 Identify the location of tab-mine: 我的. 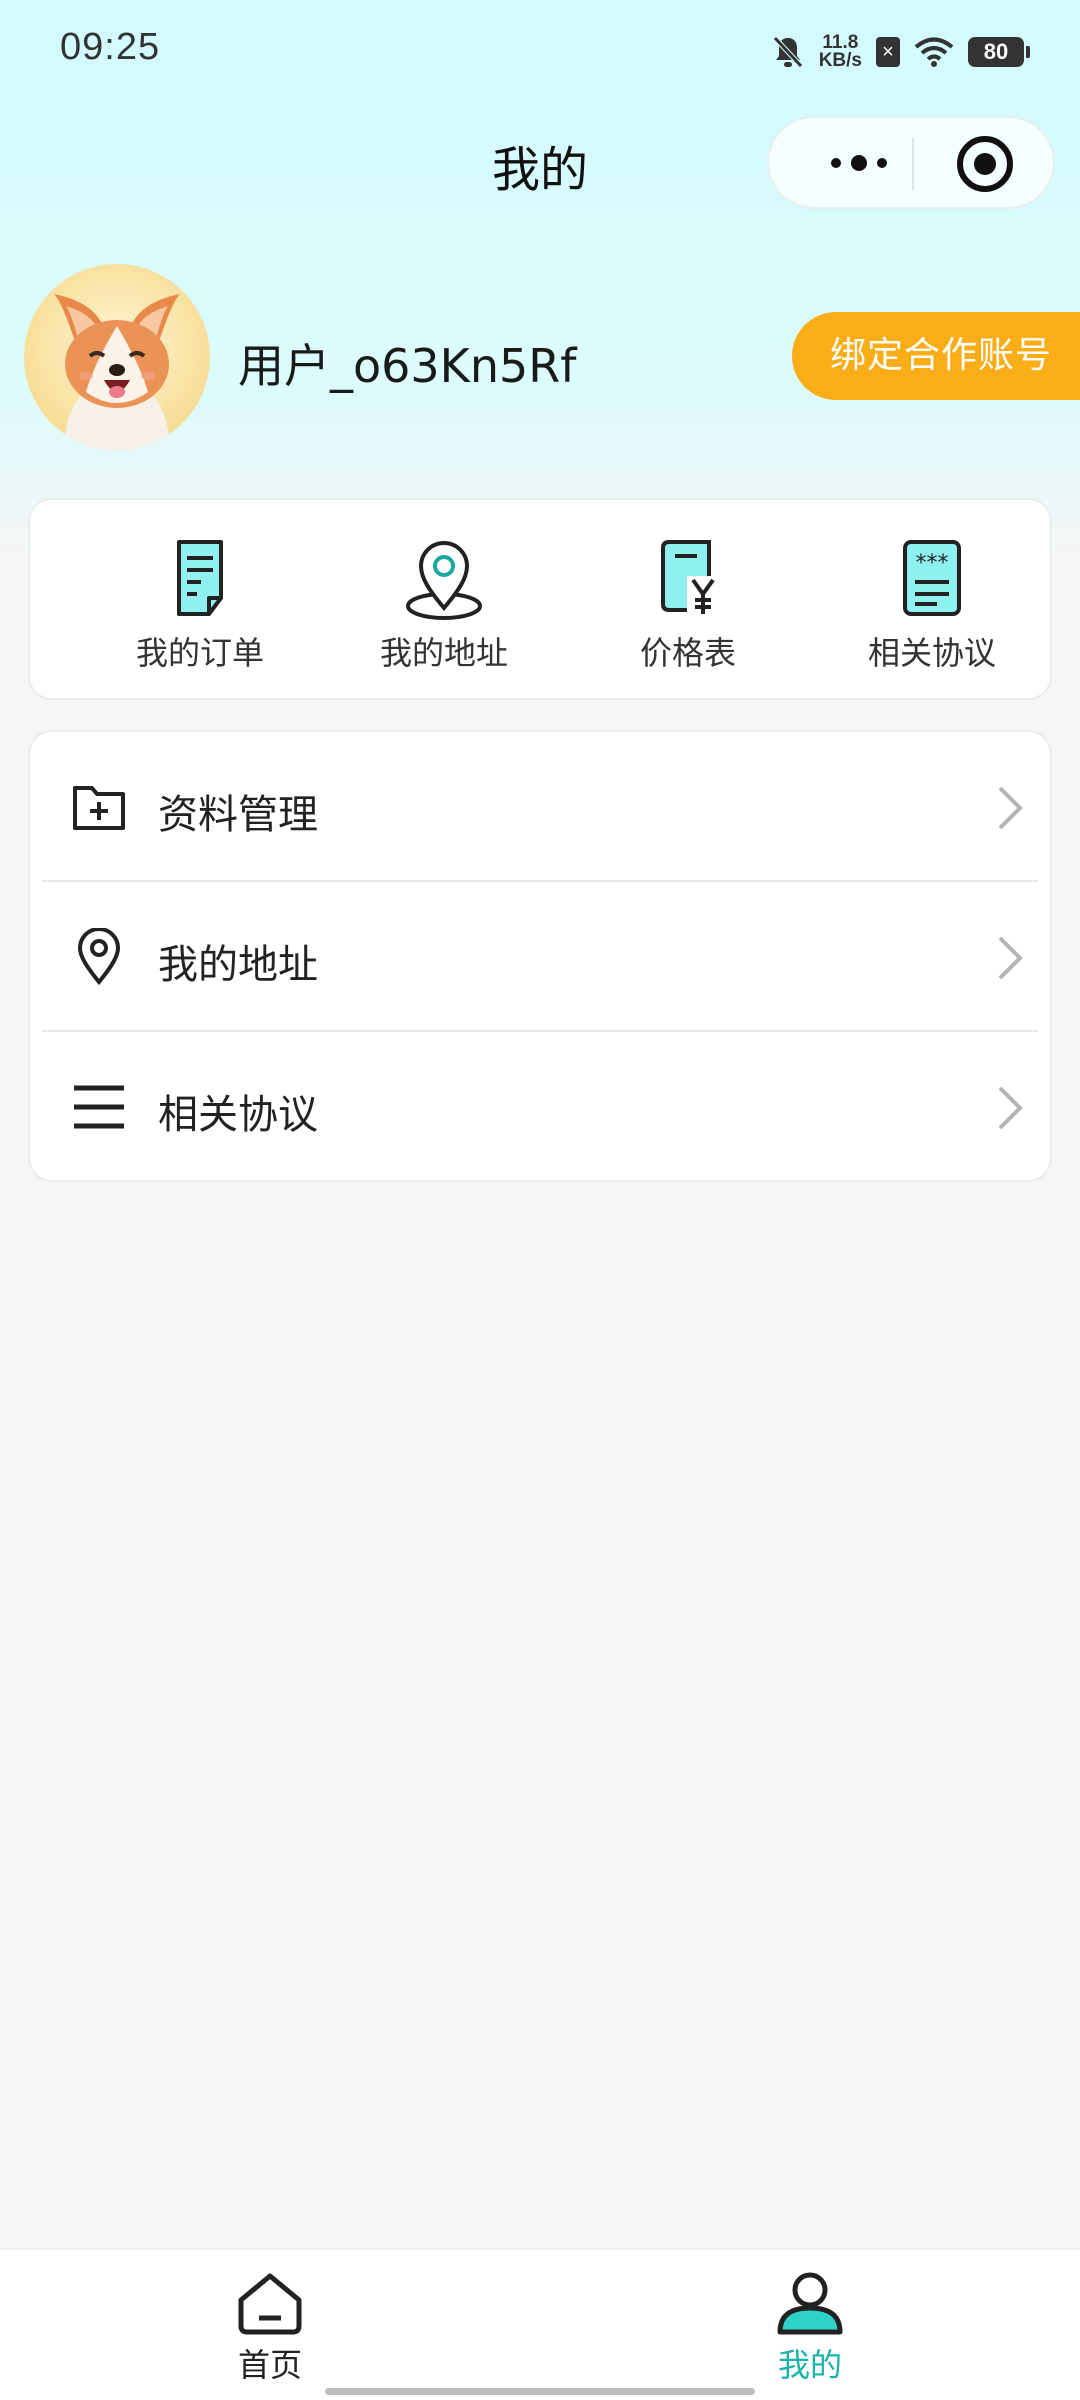
(810, 2327).